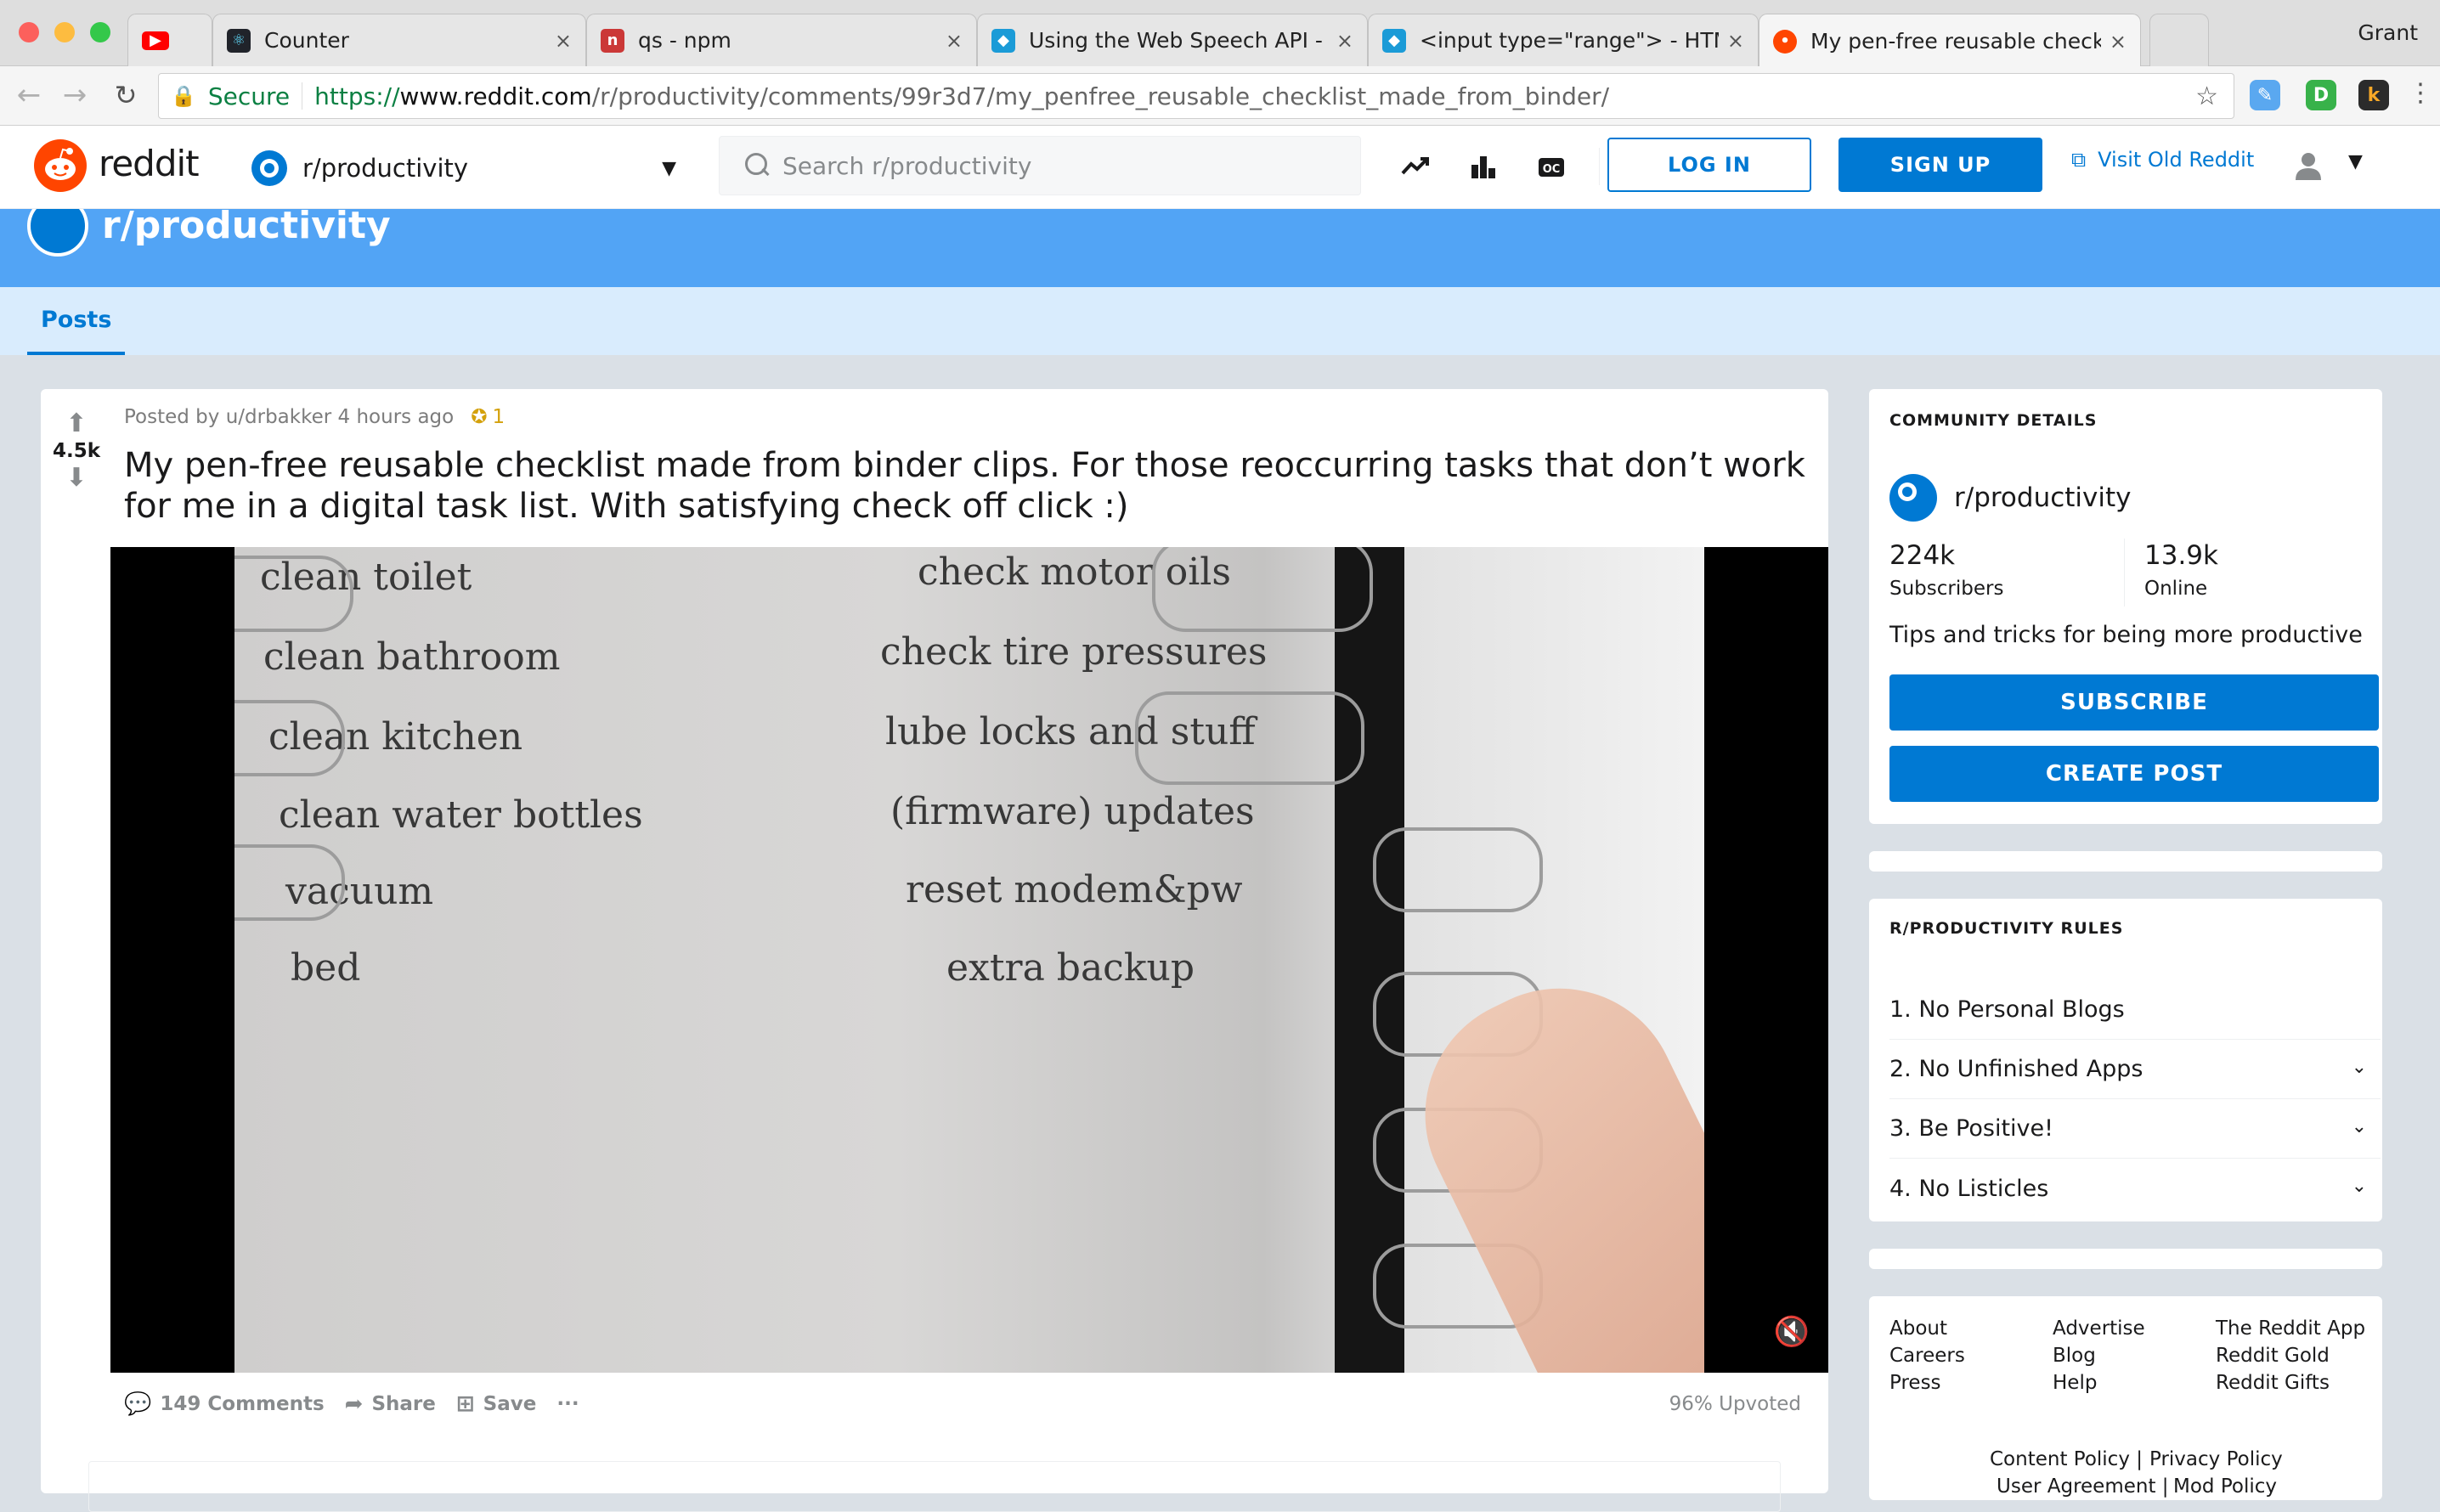 This screenshot has width=2440, height=1512. I want to click on award-badge: ✪ 1, so click(488, 417).